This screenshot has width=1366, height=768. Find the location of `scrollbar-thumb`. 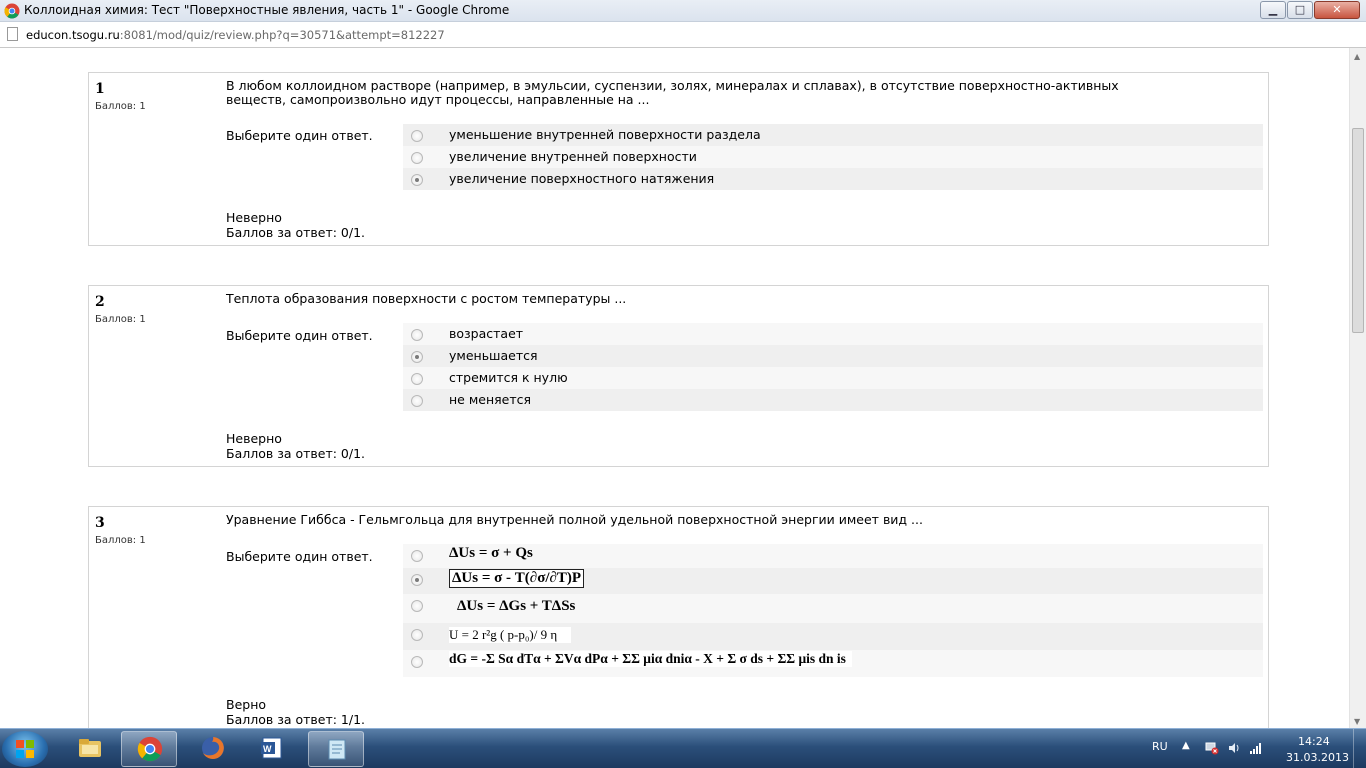

scrollbar-thumb is located at coordinates (1358, 230).